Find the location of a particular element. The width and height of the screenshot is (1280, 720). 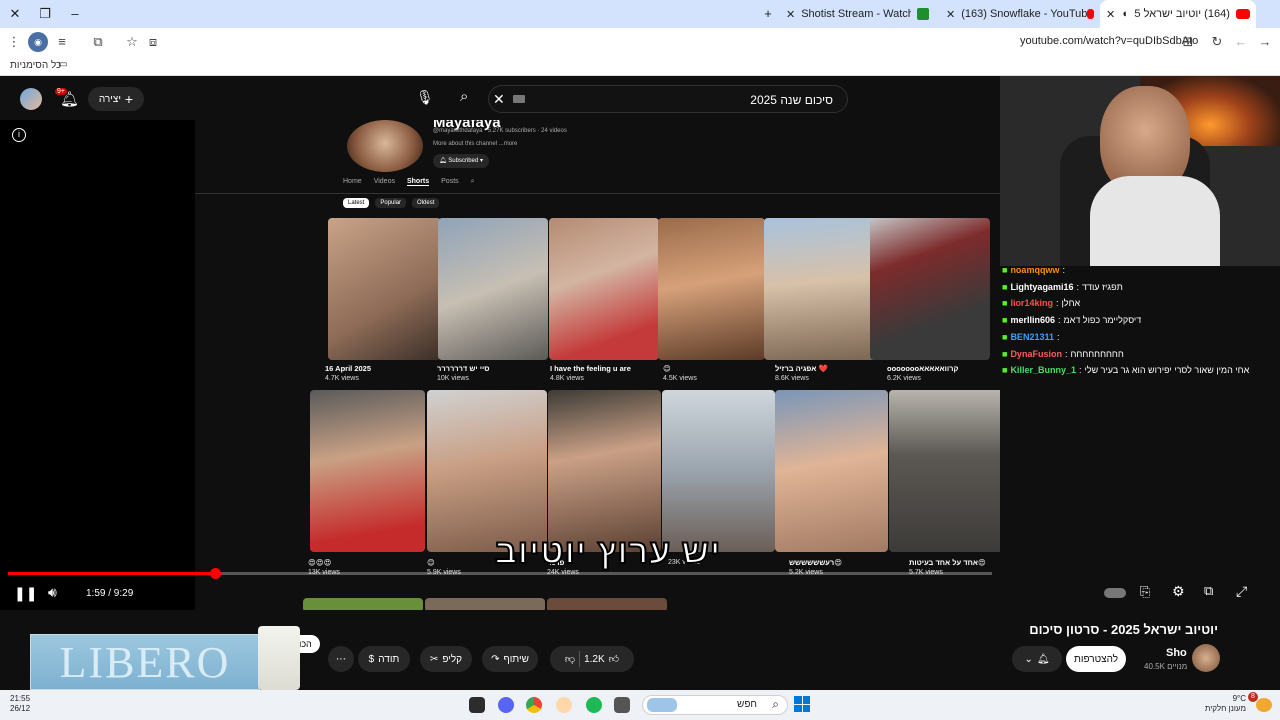

translate-icon: ⊞ is located at coordinates (1188, 42).